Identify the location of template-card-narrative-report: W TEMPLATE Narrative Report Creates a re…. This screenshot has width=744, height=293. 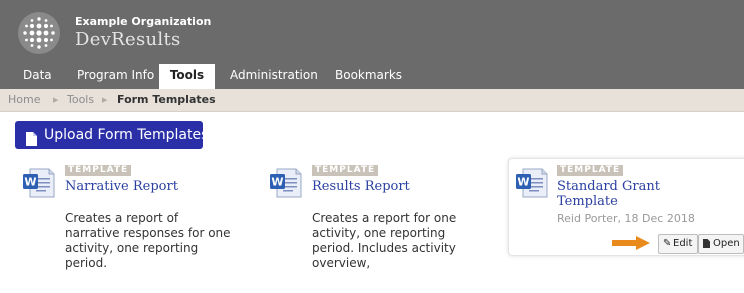
(129, 215).